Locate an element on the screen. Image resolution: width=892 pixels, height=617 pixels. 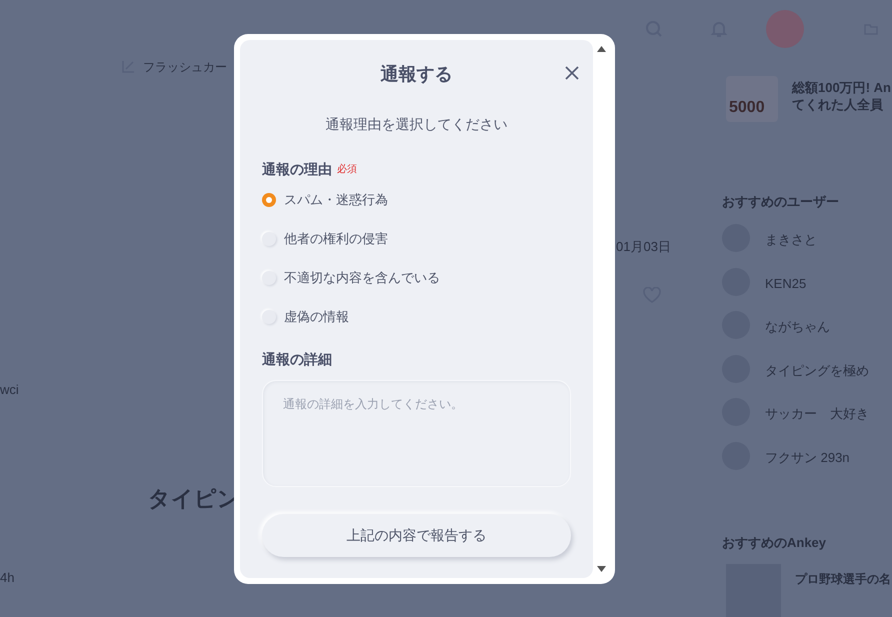
field-label: 通報の詳細 is located at coordinates (297, 359).